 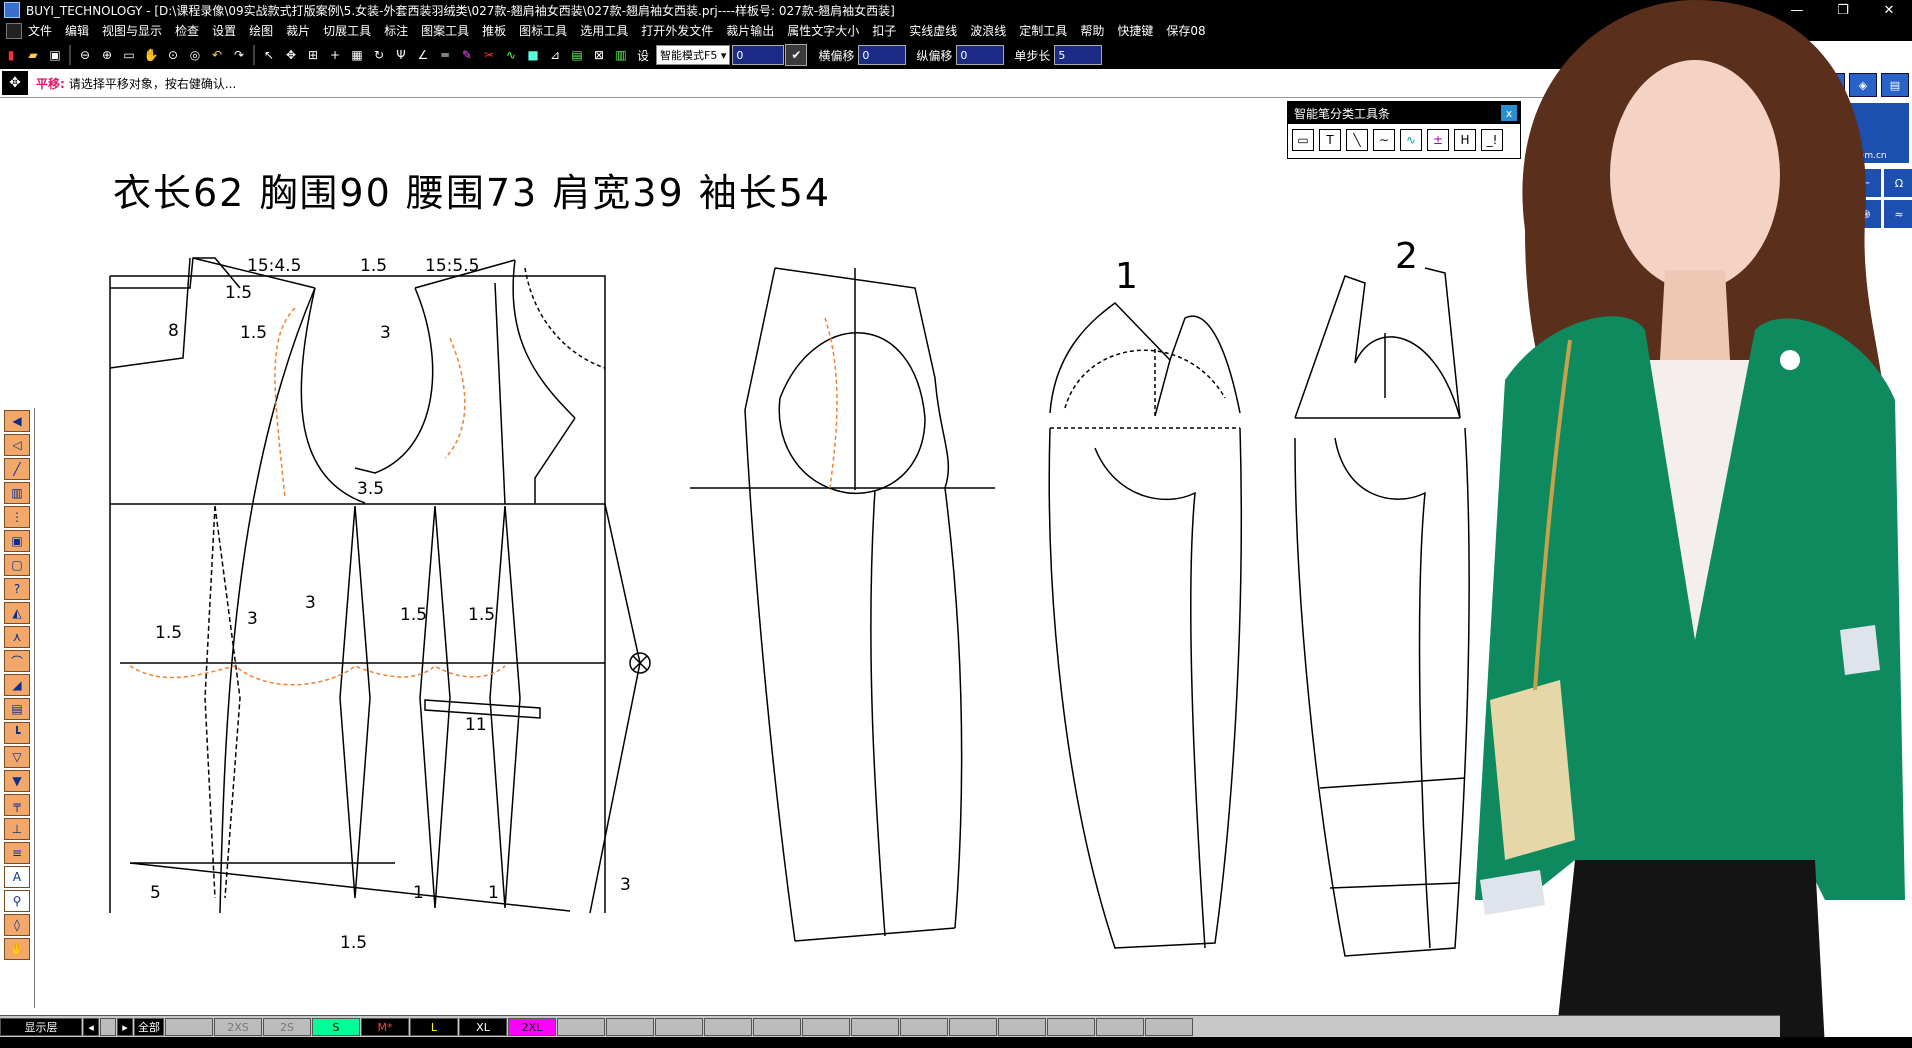 What do you see at coordinates (357, 55) in the screenshot?
I see `grid-icon: ▦` at bounding box center [357, 55].